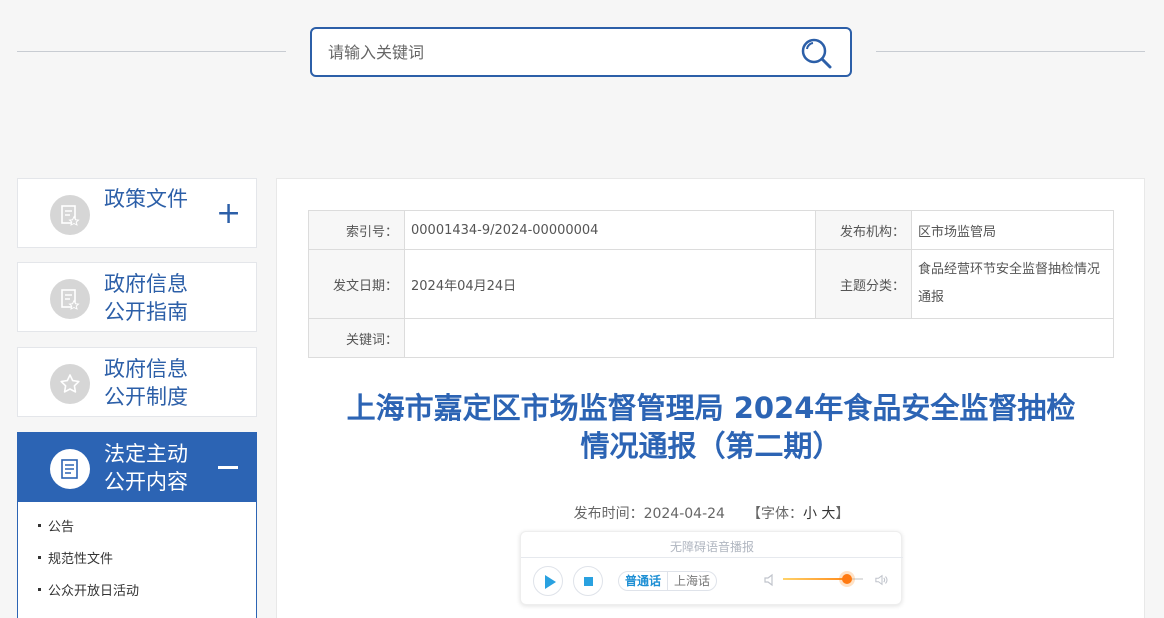 The width and height of the screenshot is (1164, 618). What do you see at coordinates (610, 230) in the screenshot?
I see `index-no-value: 00001434-9/2024-00000004` at bounding box center [610, 230].